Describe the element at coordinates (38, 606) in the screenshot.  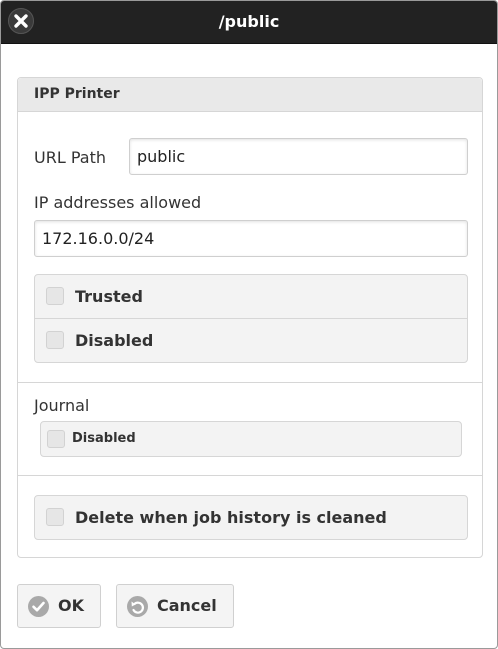
I see `check-icon` at that location.